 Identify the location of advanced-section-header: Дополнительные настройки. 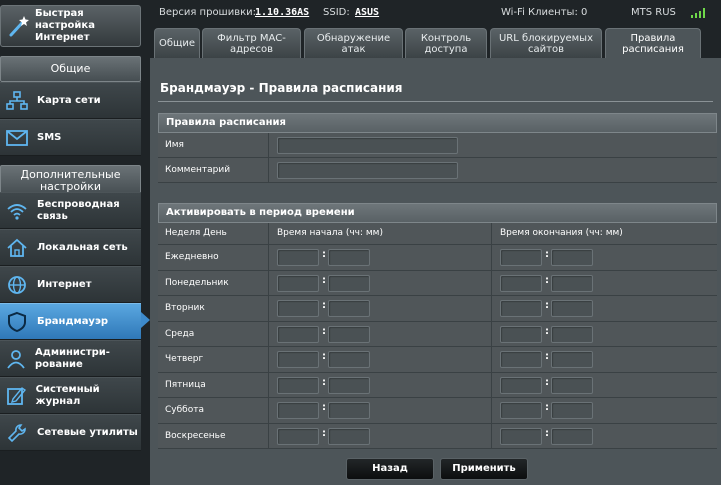
(70, 180).